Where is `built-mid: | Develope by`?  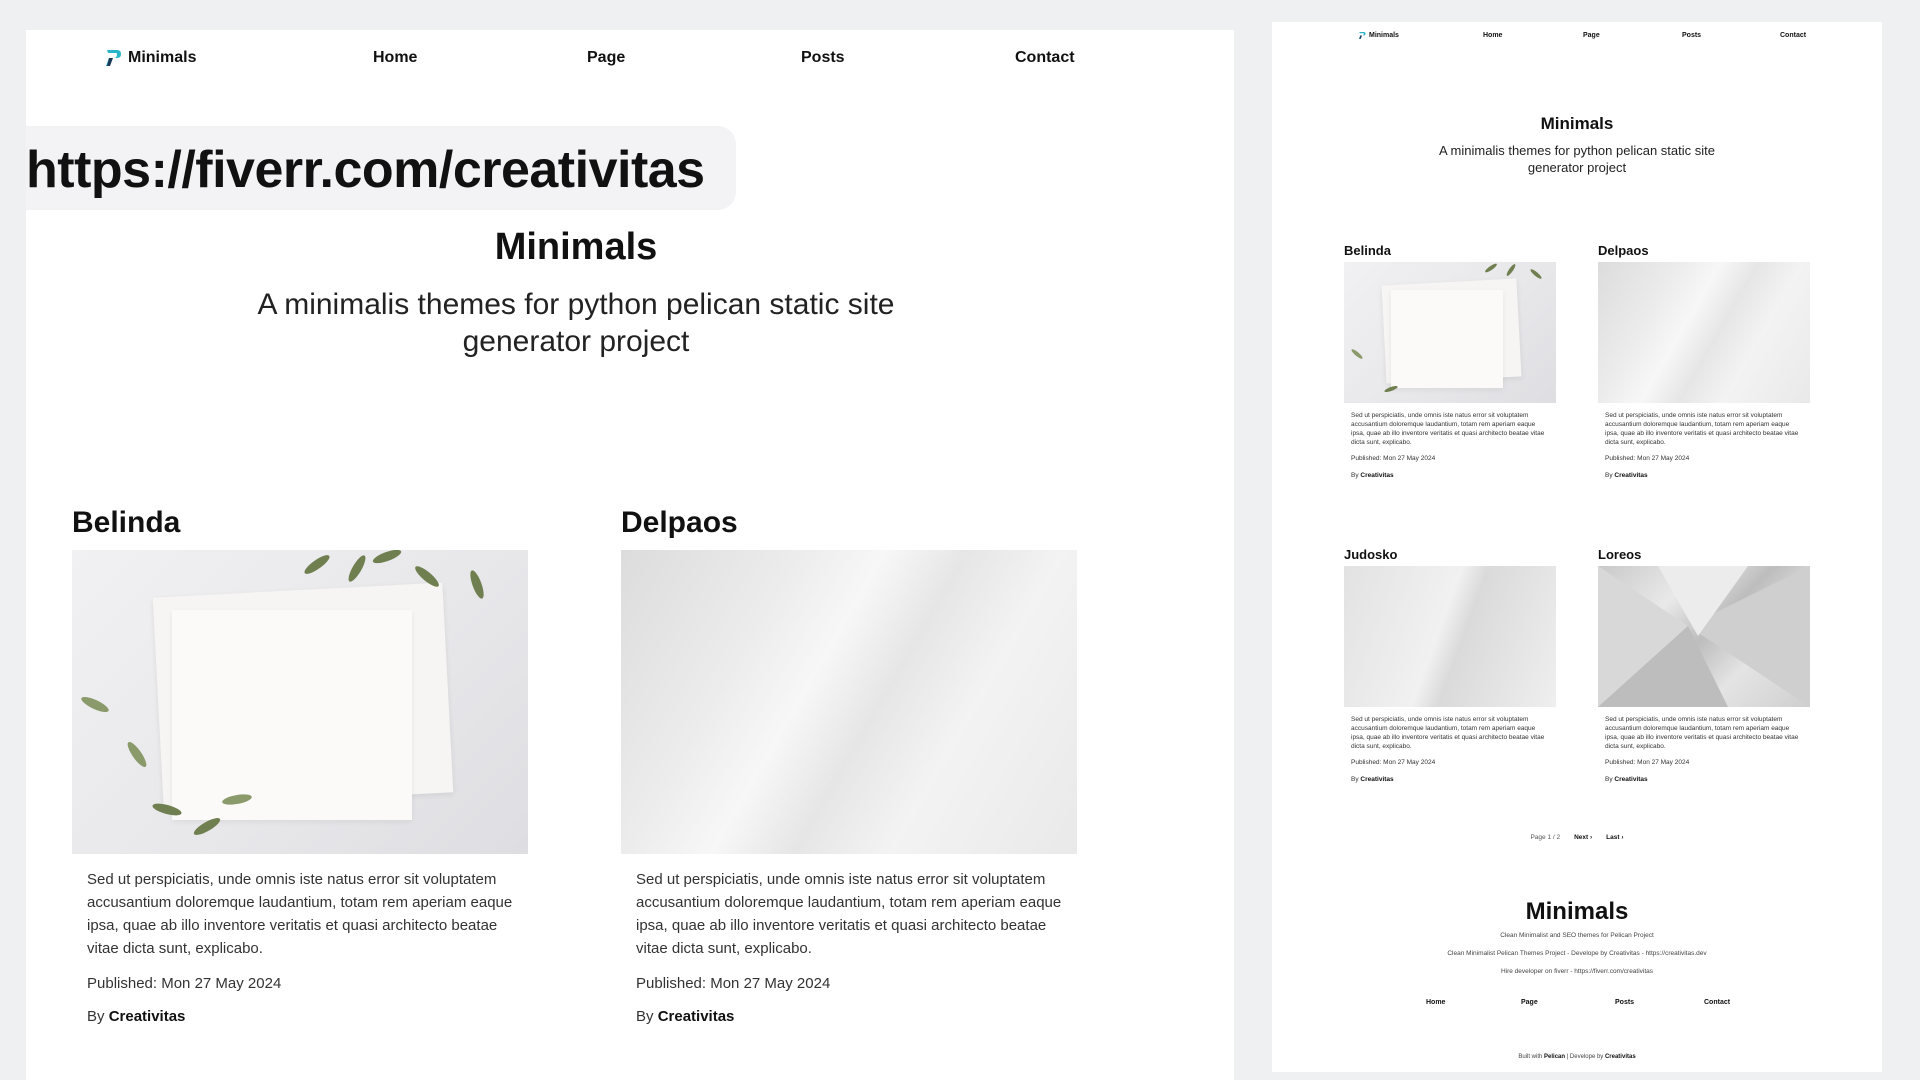
built-mid: | Develope by is located at coordinates (1585, 1057).